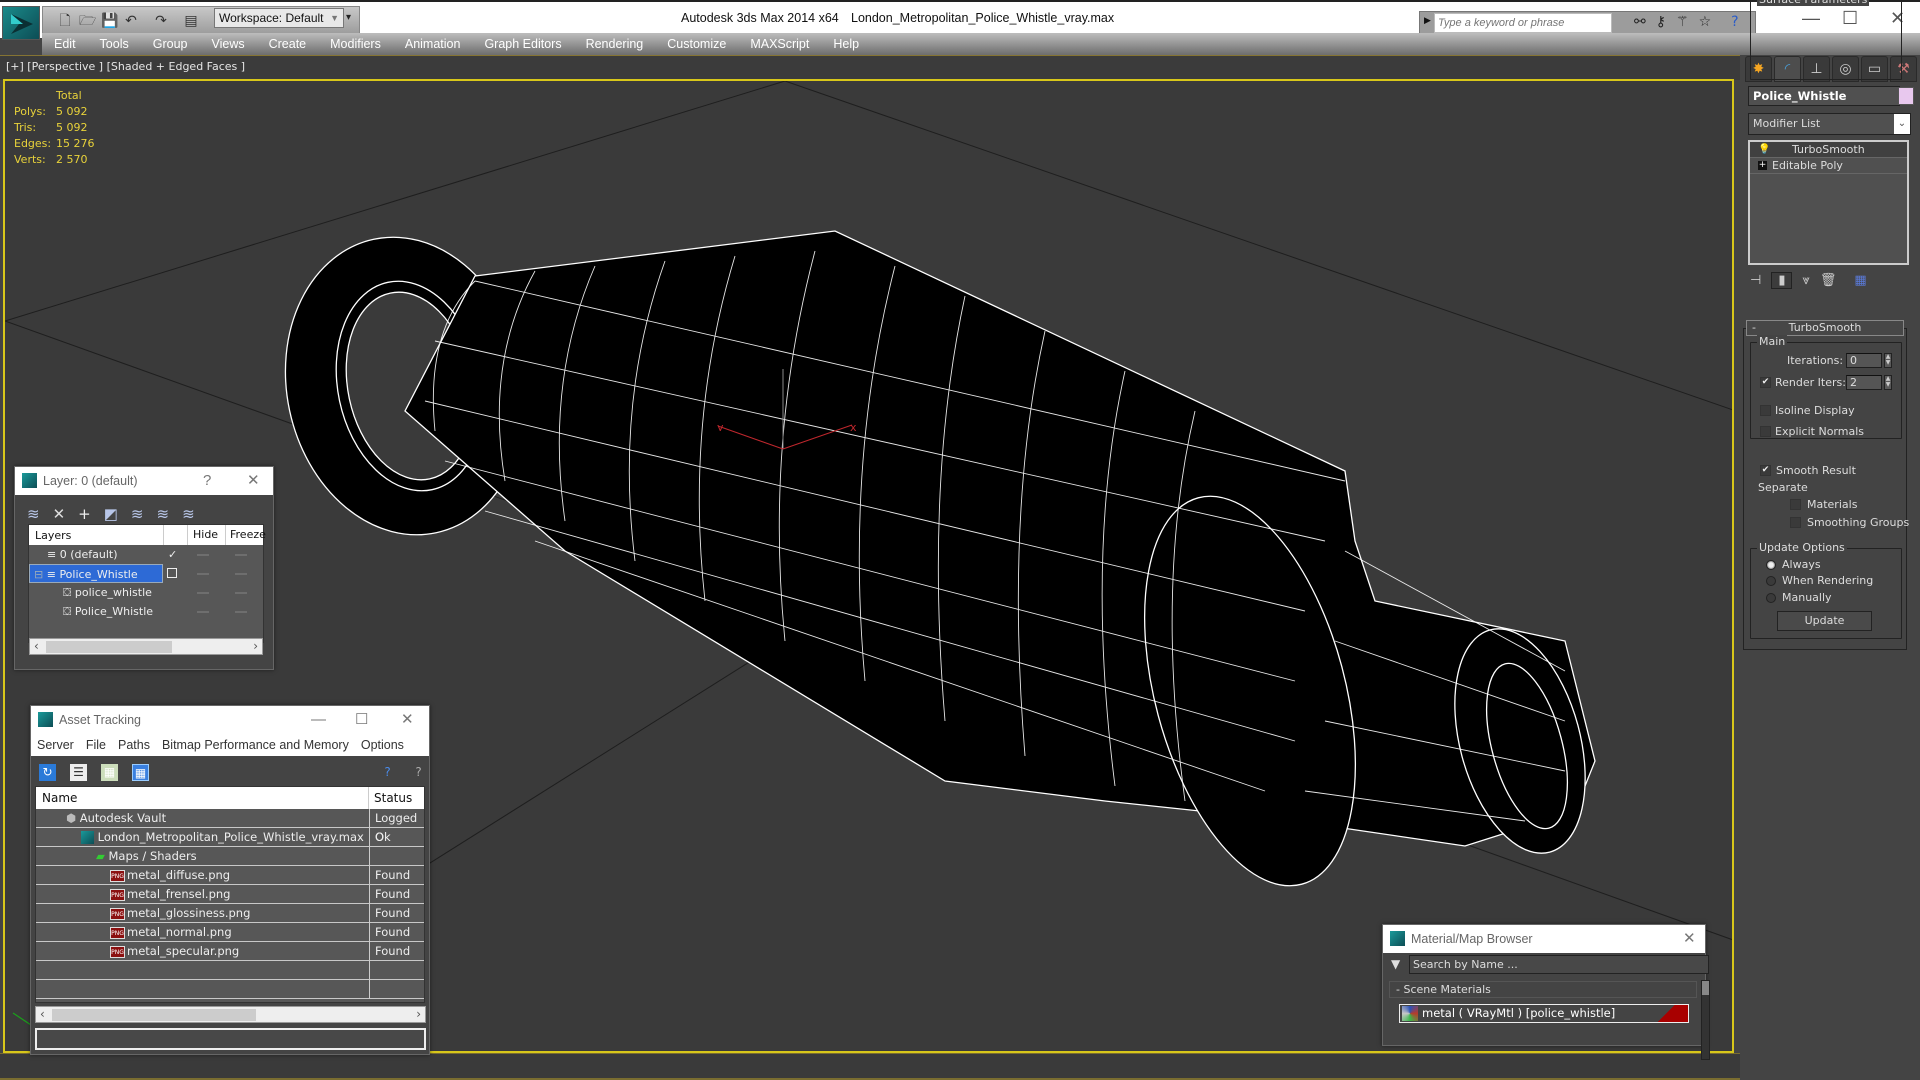 Image resolution: width=1920 pixels, height=1080 pixels. I want to click on menu-server: Server, so click(55, 745).